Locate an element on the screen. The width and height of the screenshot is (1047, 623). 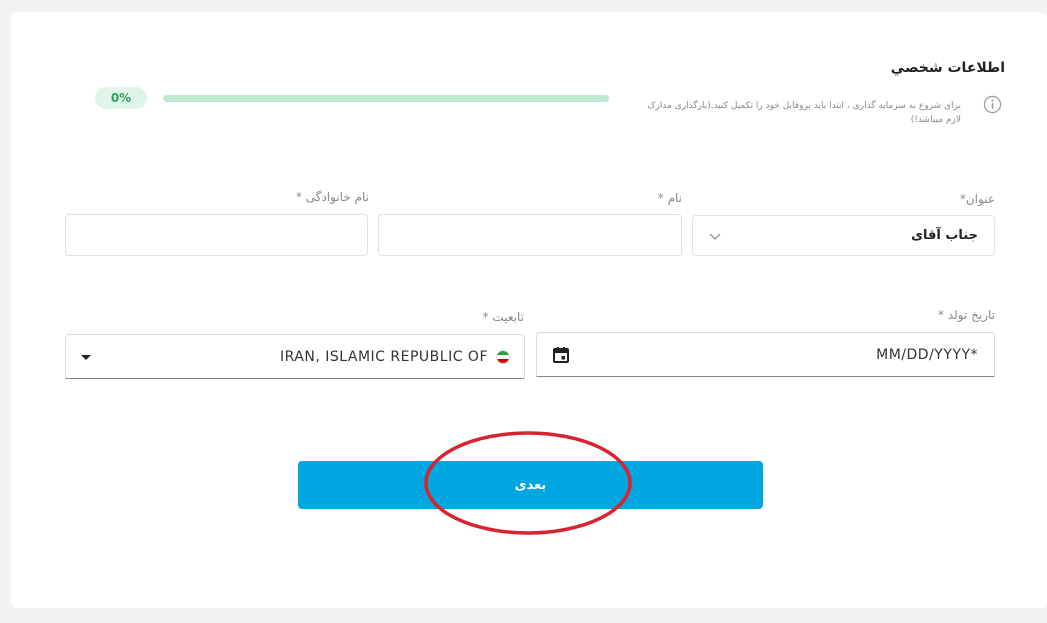
nationality-label: تابعیت * is located at coordinates (503, 317).